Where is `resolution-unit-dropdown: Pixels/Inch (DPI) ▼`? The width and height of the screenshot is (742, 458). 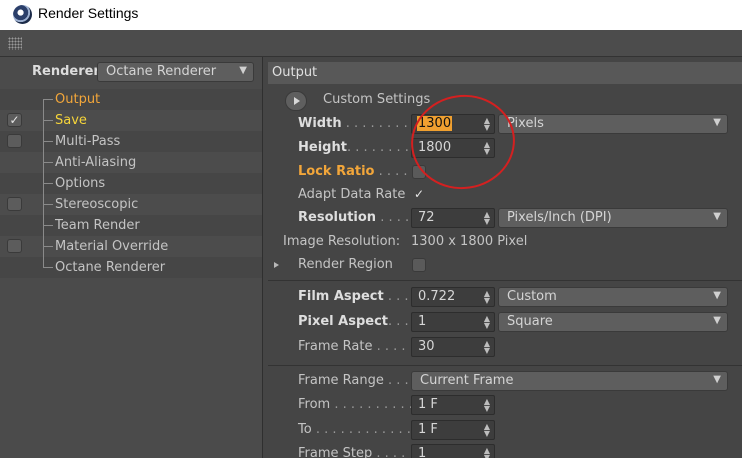
resolution-unit-dropdown: Pixels/Inch (DPI) ▼ is located at coordinates (613, 218).